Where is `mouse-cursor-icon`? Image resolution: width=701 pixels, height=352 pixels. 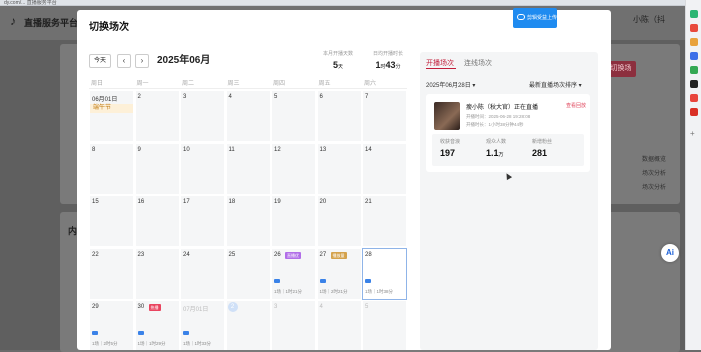 mouse-cursor-icon is located at coordinates (508, 176).